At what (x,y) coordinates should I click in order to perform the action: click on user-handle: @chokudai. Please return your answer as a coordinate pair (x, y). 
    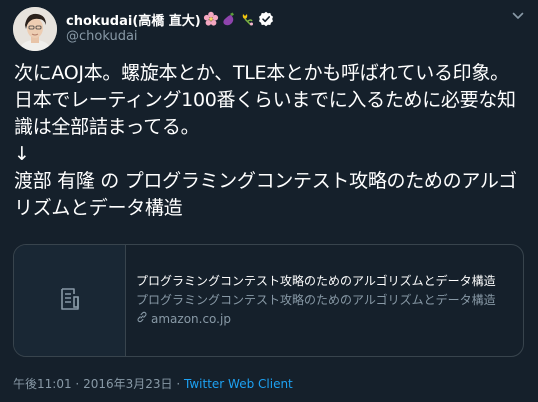
    Looking at the image, I should click on (102, 36).